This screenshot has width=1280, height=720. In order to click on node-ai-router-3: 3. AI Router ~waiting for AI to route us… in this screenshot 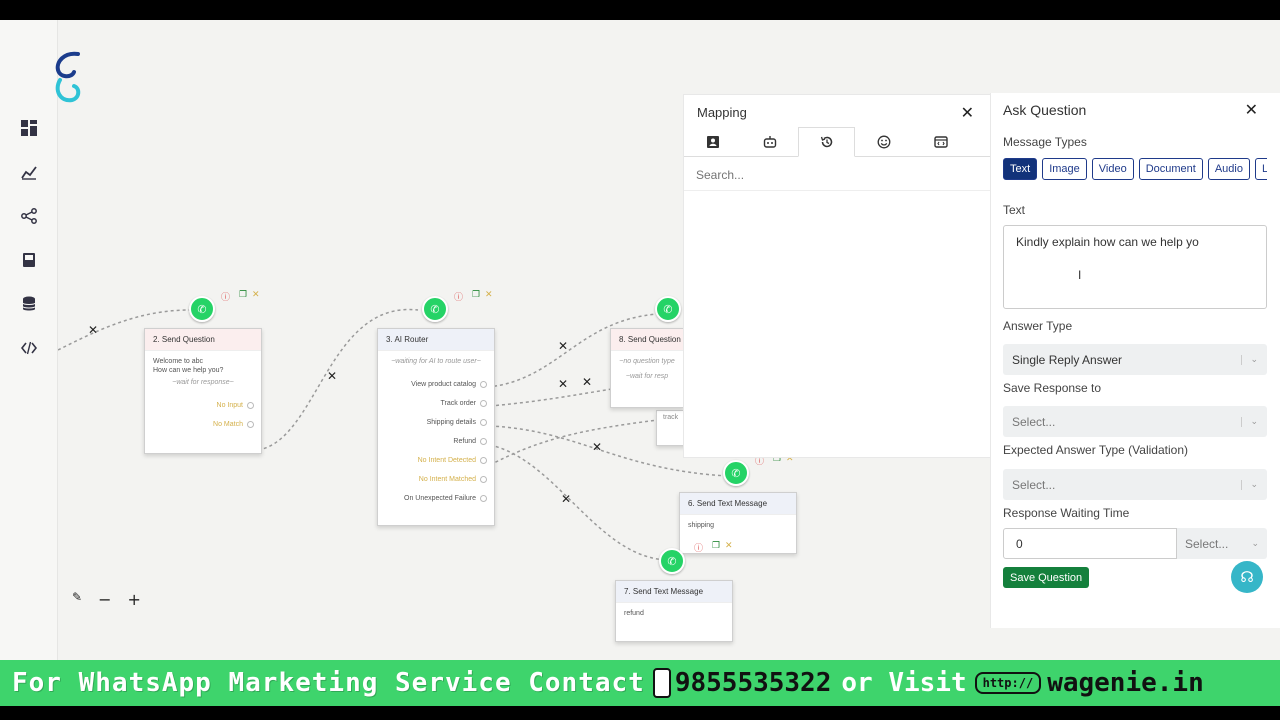, I will do `click(436, 427)`.